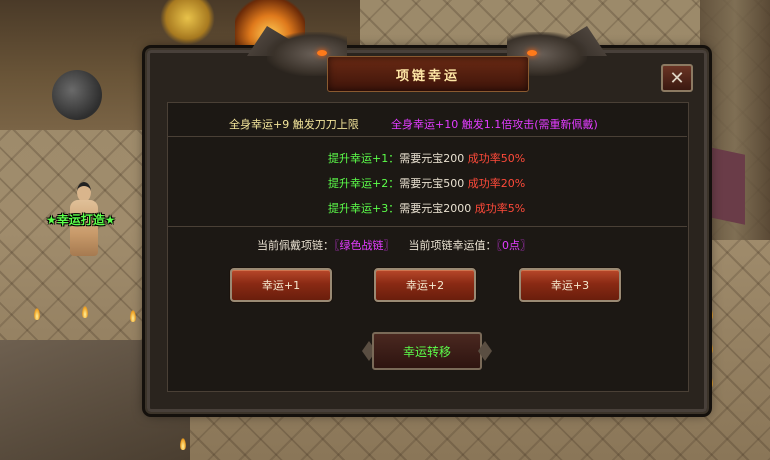 The image size is (770, 460). I want to click on barrel, so click(77, 95).